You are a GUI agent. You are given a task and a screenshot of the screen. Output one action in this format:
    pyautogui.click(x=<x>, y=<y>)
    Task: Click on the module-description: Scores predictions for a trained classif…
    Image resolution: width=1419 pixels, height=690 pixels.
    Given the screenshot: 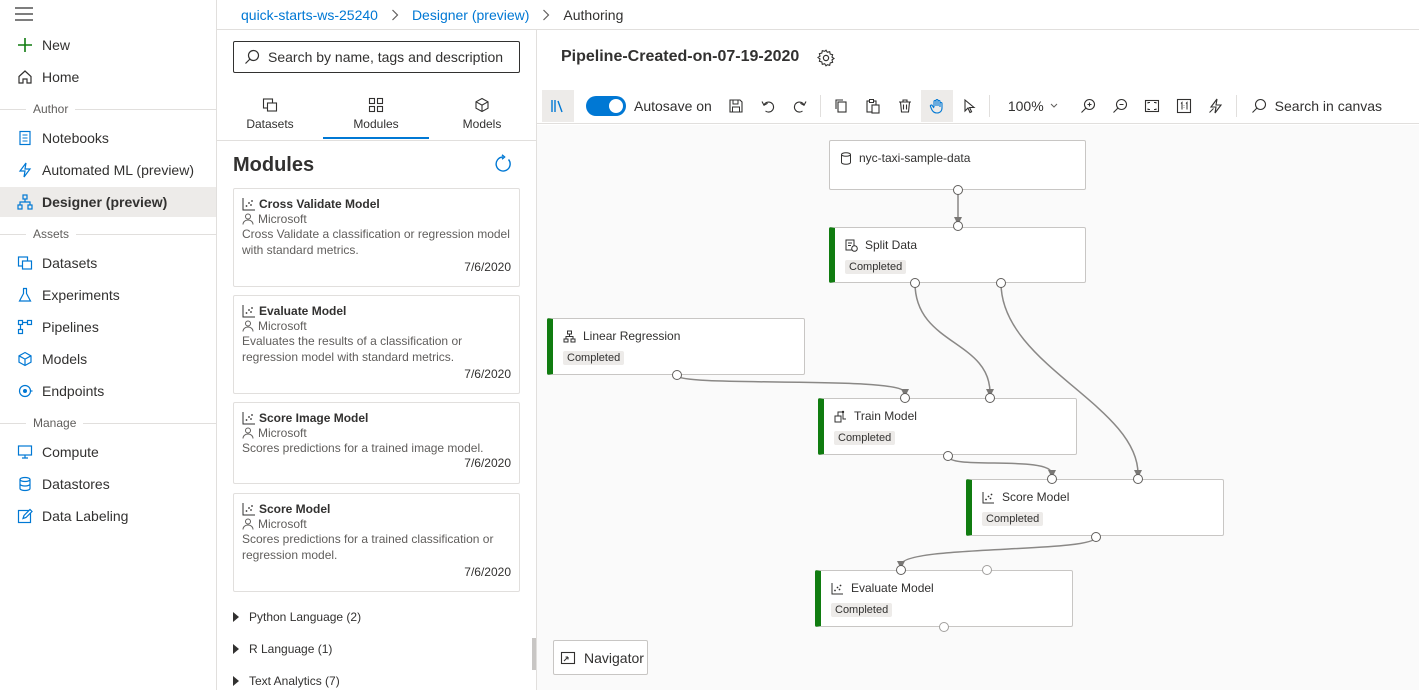 What is the action you would take?
    pyautogui.click(x=368, y=547)
    